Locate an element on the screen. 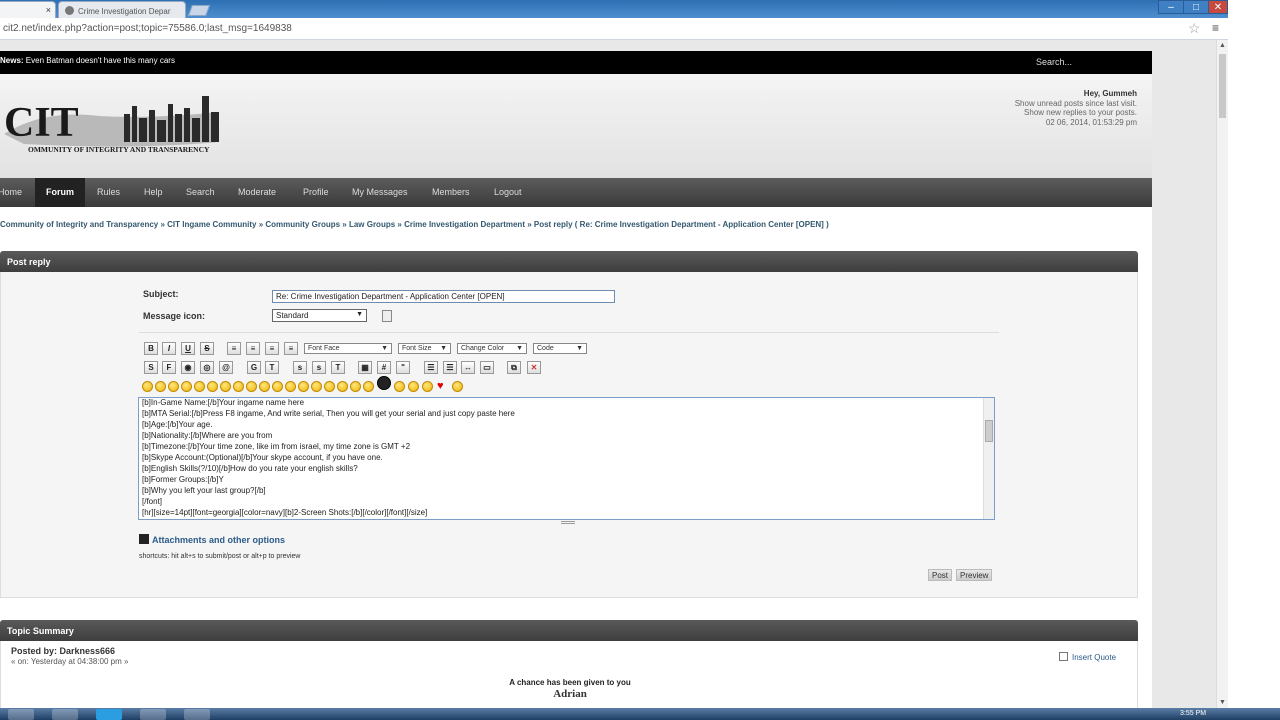  message-icon-select: Standard ▼ is located at coordinates (319, 315).